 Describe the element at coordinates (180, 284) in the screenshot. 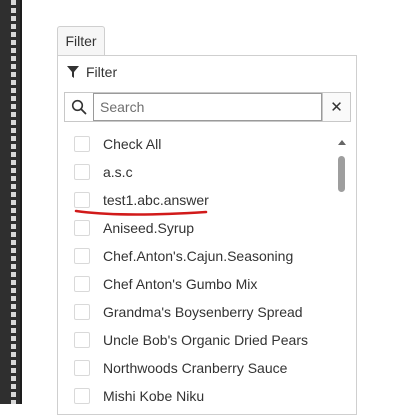

I see `list-item-label: Chef Anton's Gumbo Mix` at that location.